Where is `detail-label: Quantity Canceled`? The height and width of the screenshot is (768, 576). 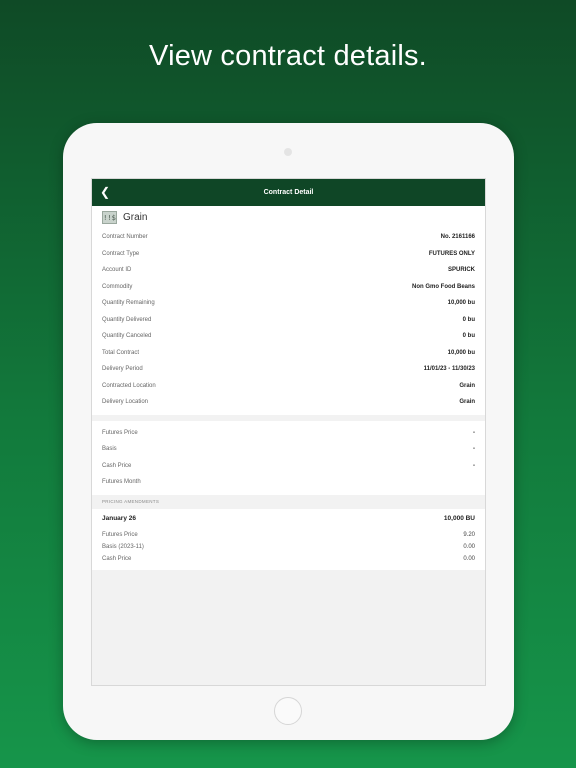 detail-label: Quantity Canceled is located at coordinates (127, 336).